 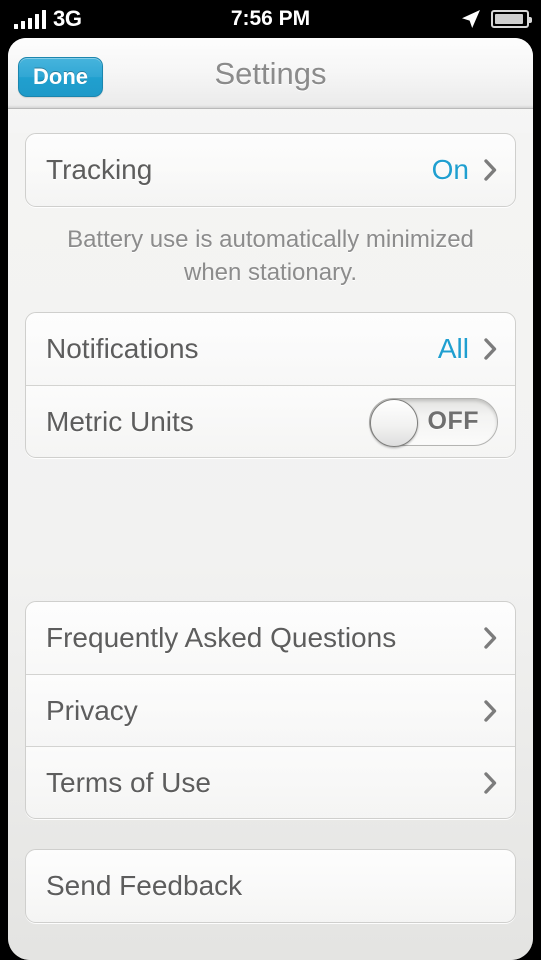 What do you see at coordinates (122, 348) in the screenshot?
I see `row-label: Notifications` at bounding box center [122, 348].